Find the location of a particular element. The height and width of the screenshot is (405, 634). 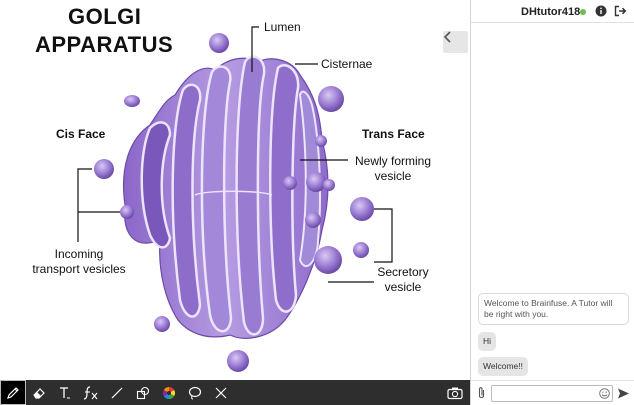

snapshot-button is located at coordinates (455, 392).